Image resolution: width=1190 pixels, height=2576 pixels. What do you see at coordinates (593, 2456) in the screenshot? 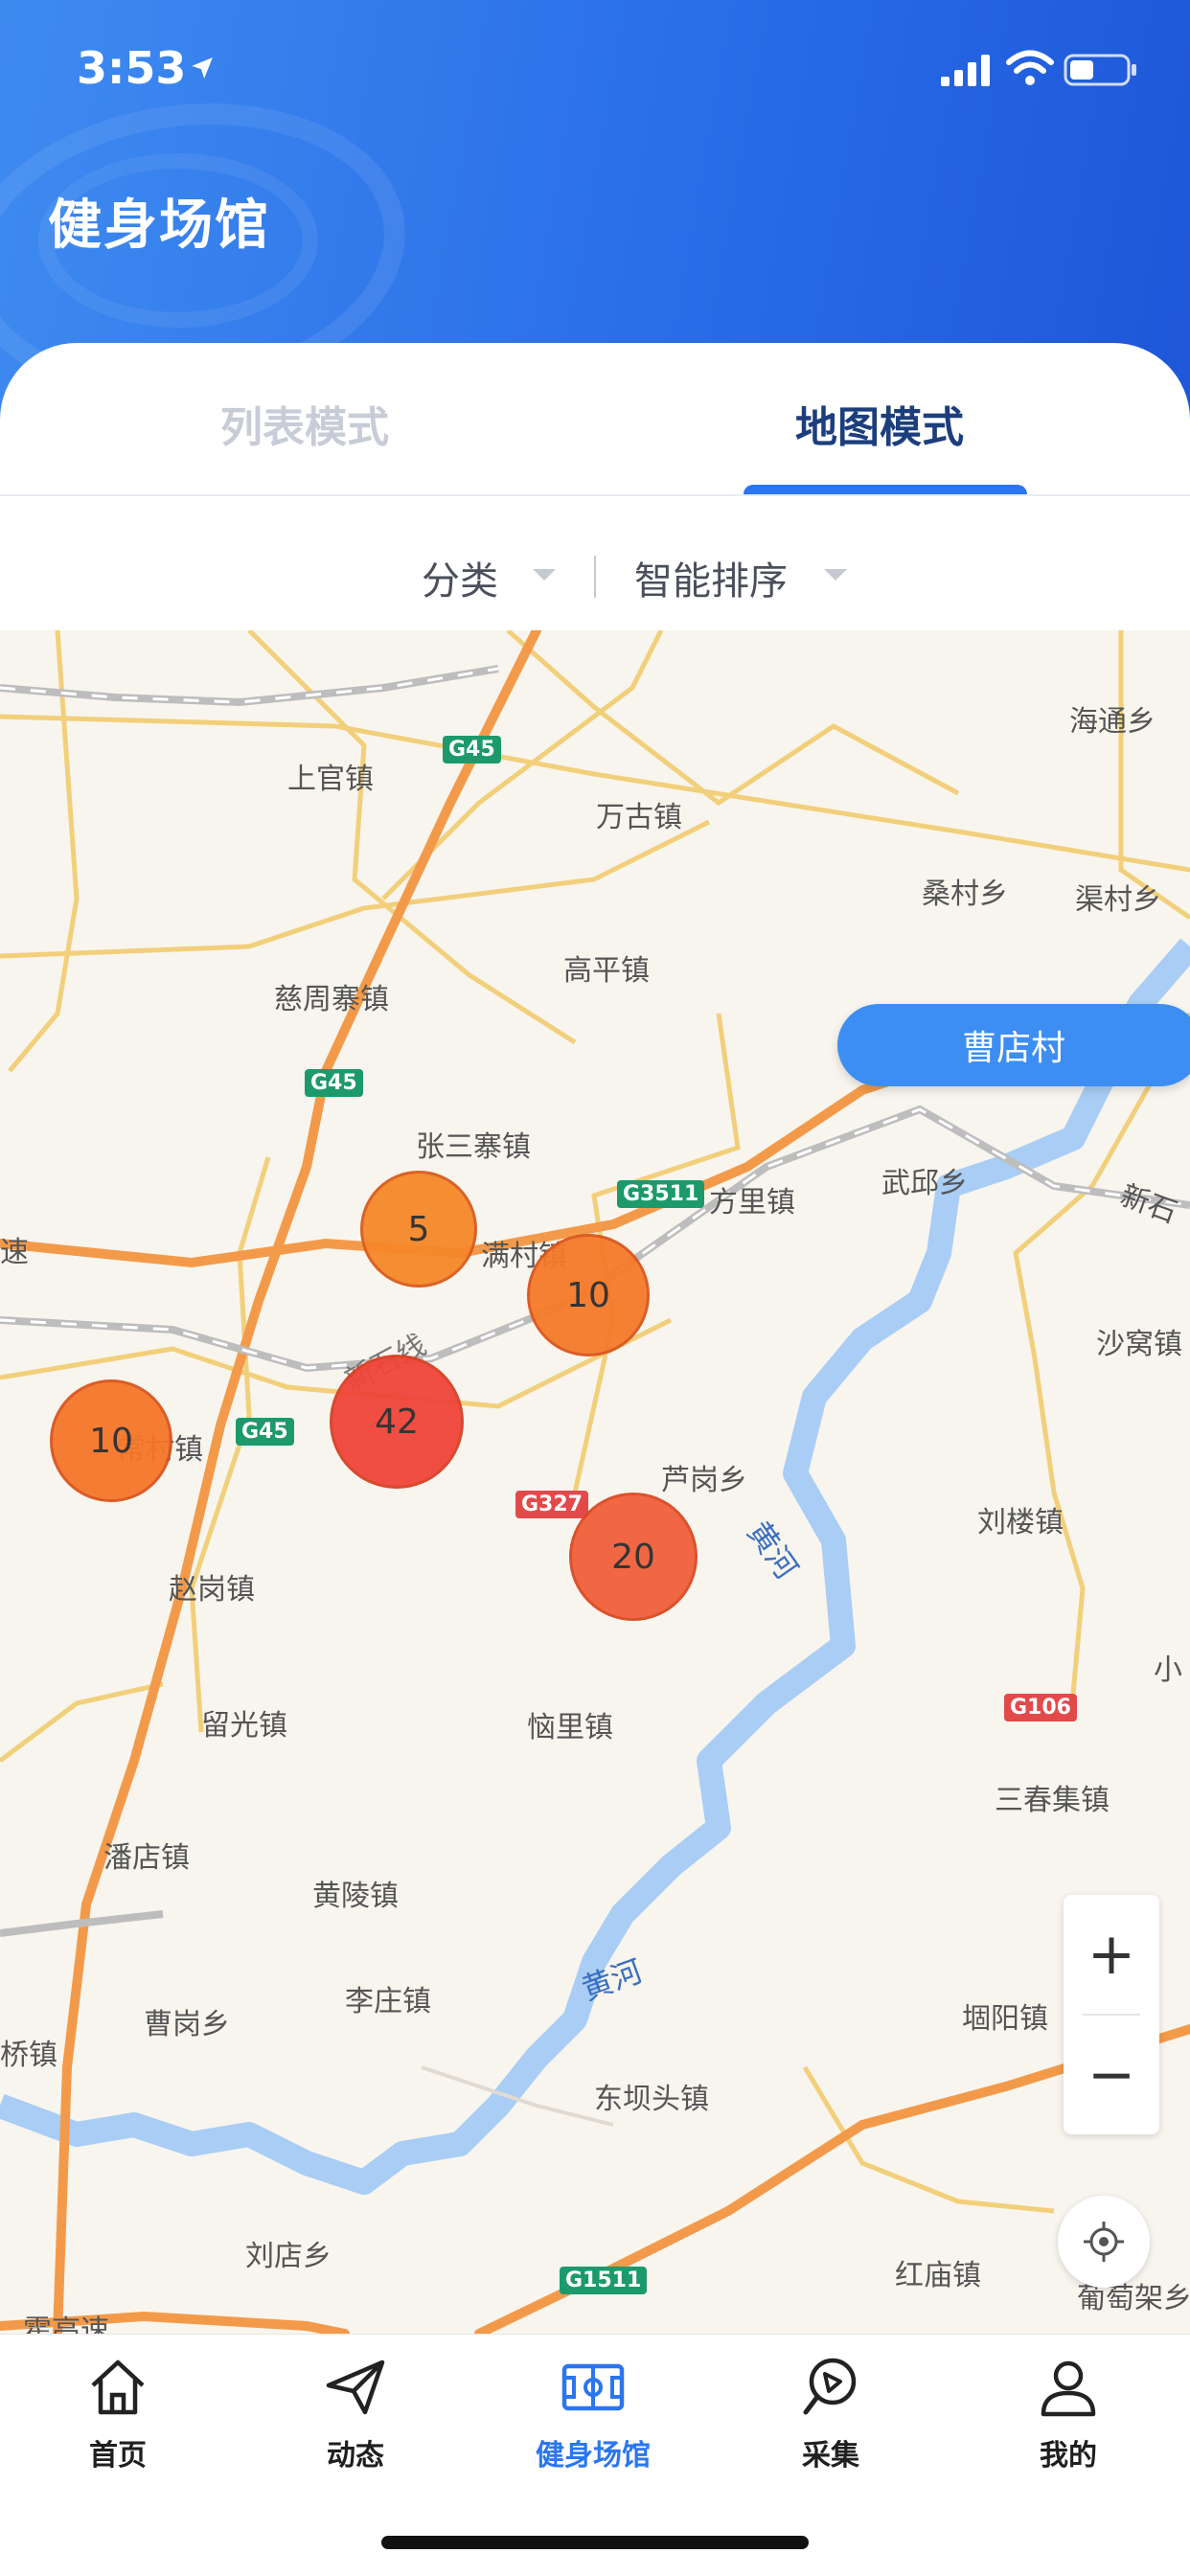
I see `nav-label: 健身场馆` at bounding box center [593, 2456].